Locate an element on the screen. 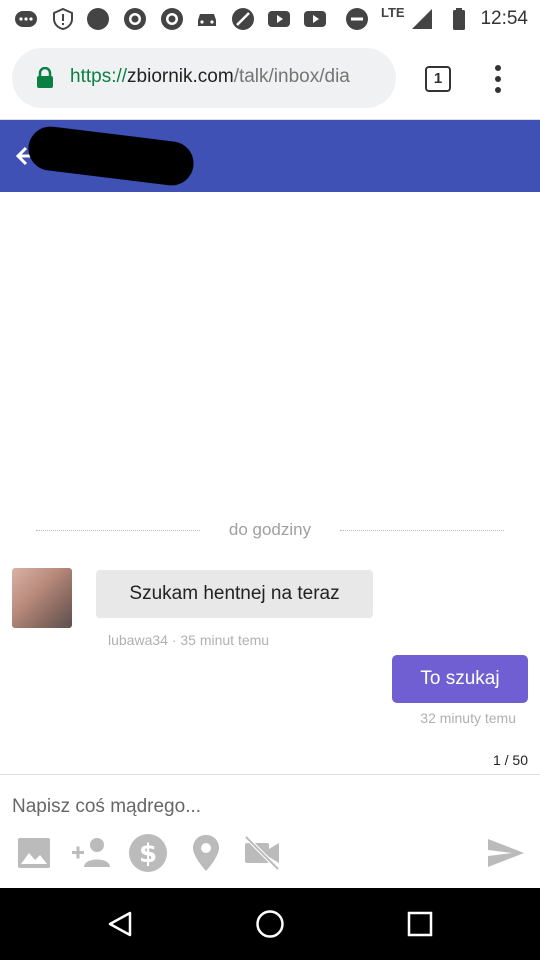 The image size is (540, 960). tab-switcher-button: 1 is located at coordinates (438, 79).